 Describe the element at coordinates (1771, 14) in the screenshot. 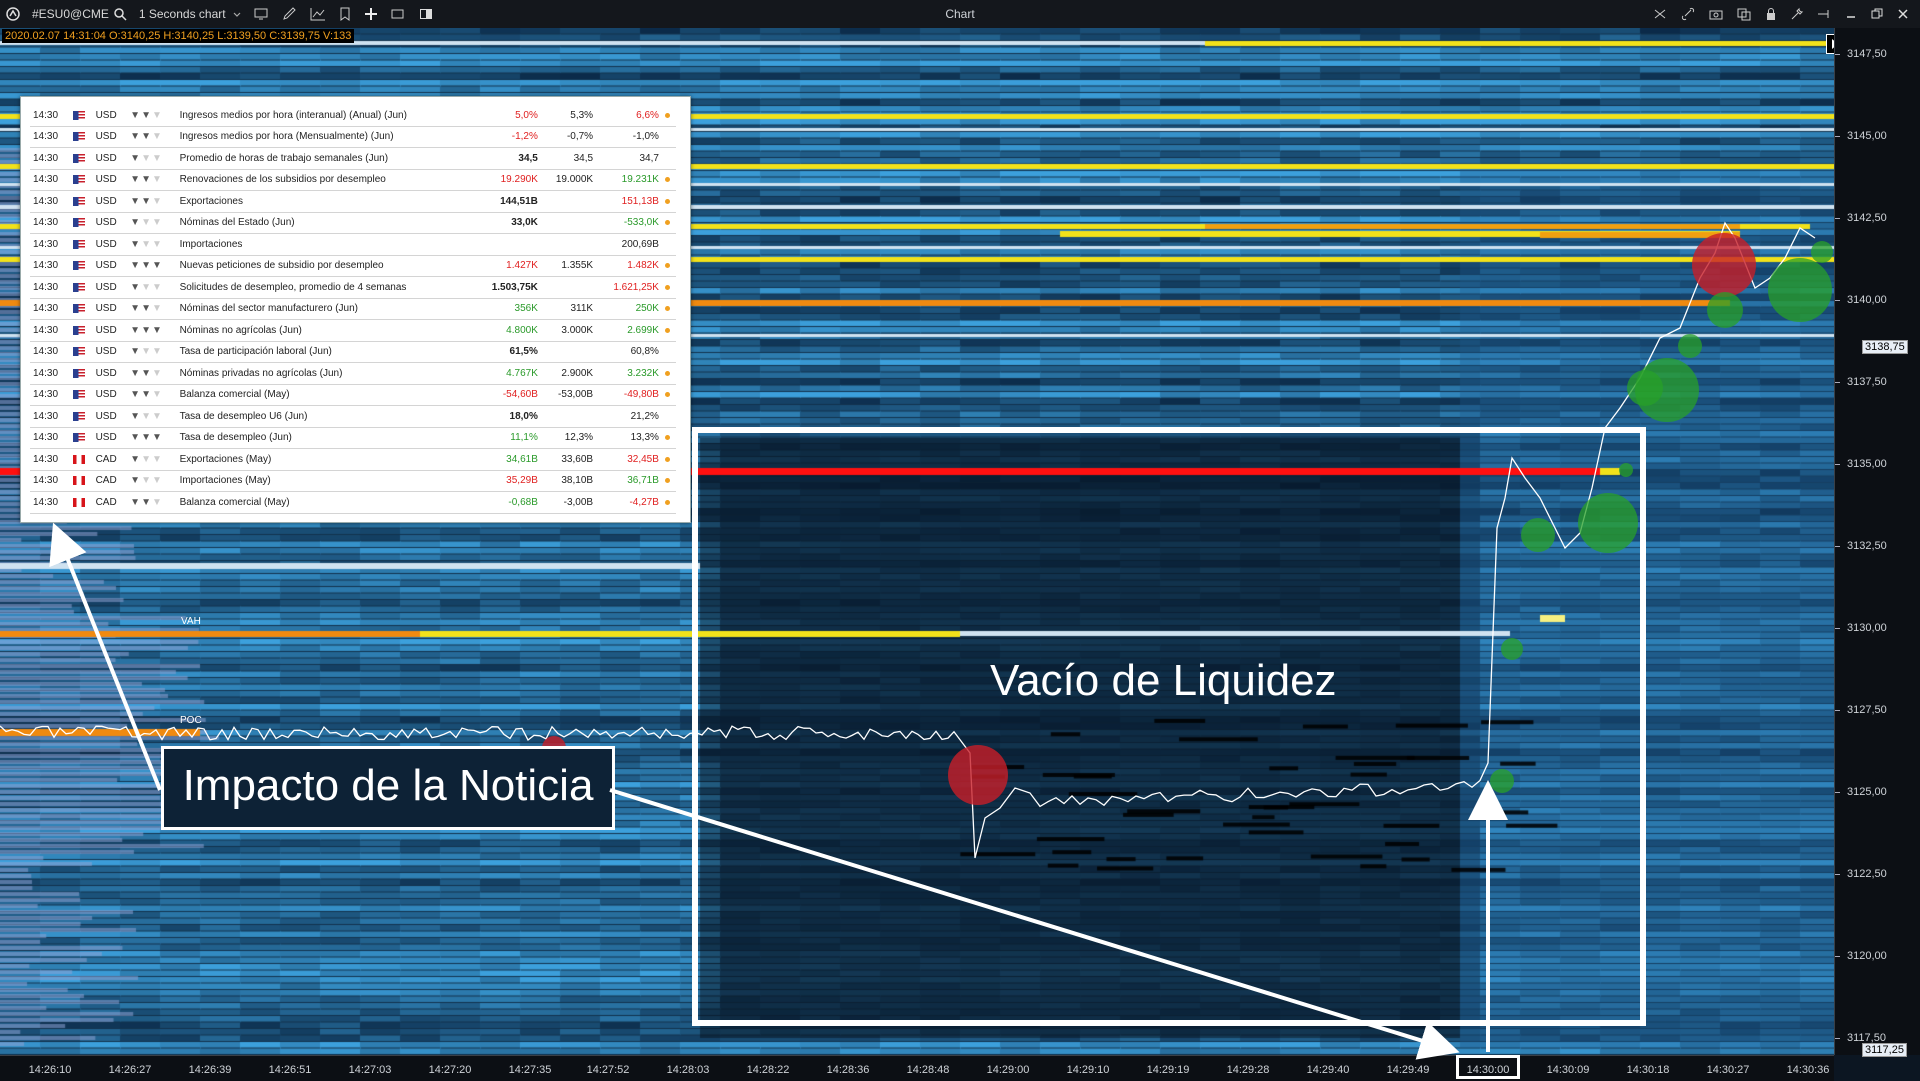

I see `lock-button` at that location.